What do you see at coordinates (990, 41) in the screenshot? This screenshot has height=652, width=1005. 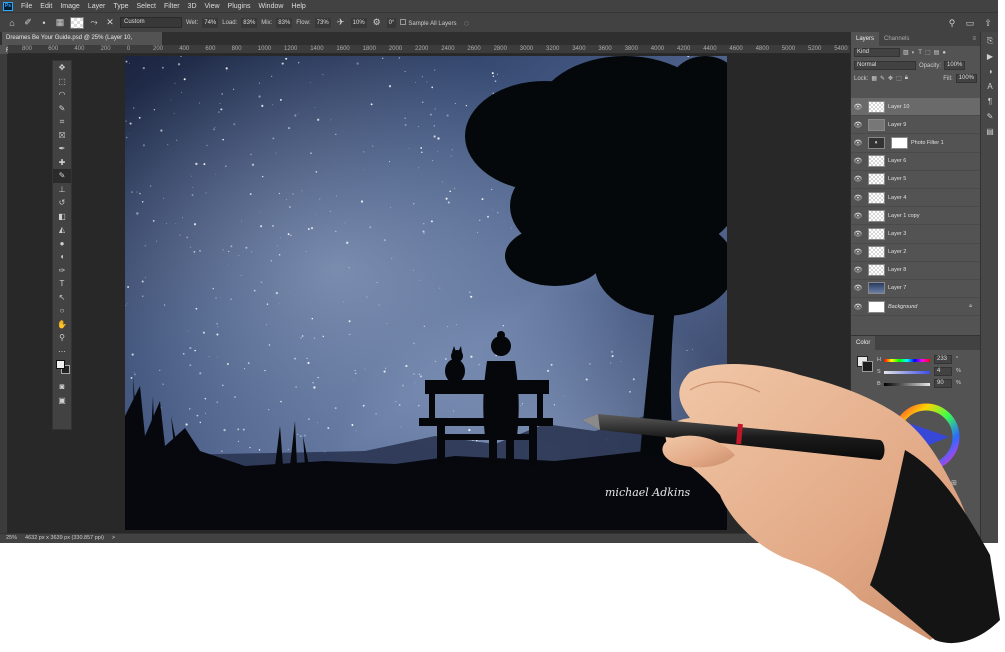 I see `history-icon: ⎘` at bounding box center [990, 41].